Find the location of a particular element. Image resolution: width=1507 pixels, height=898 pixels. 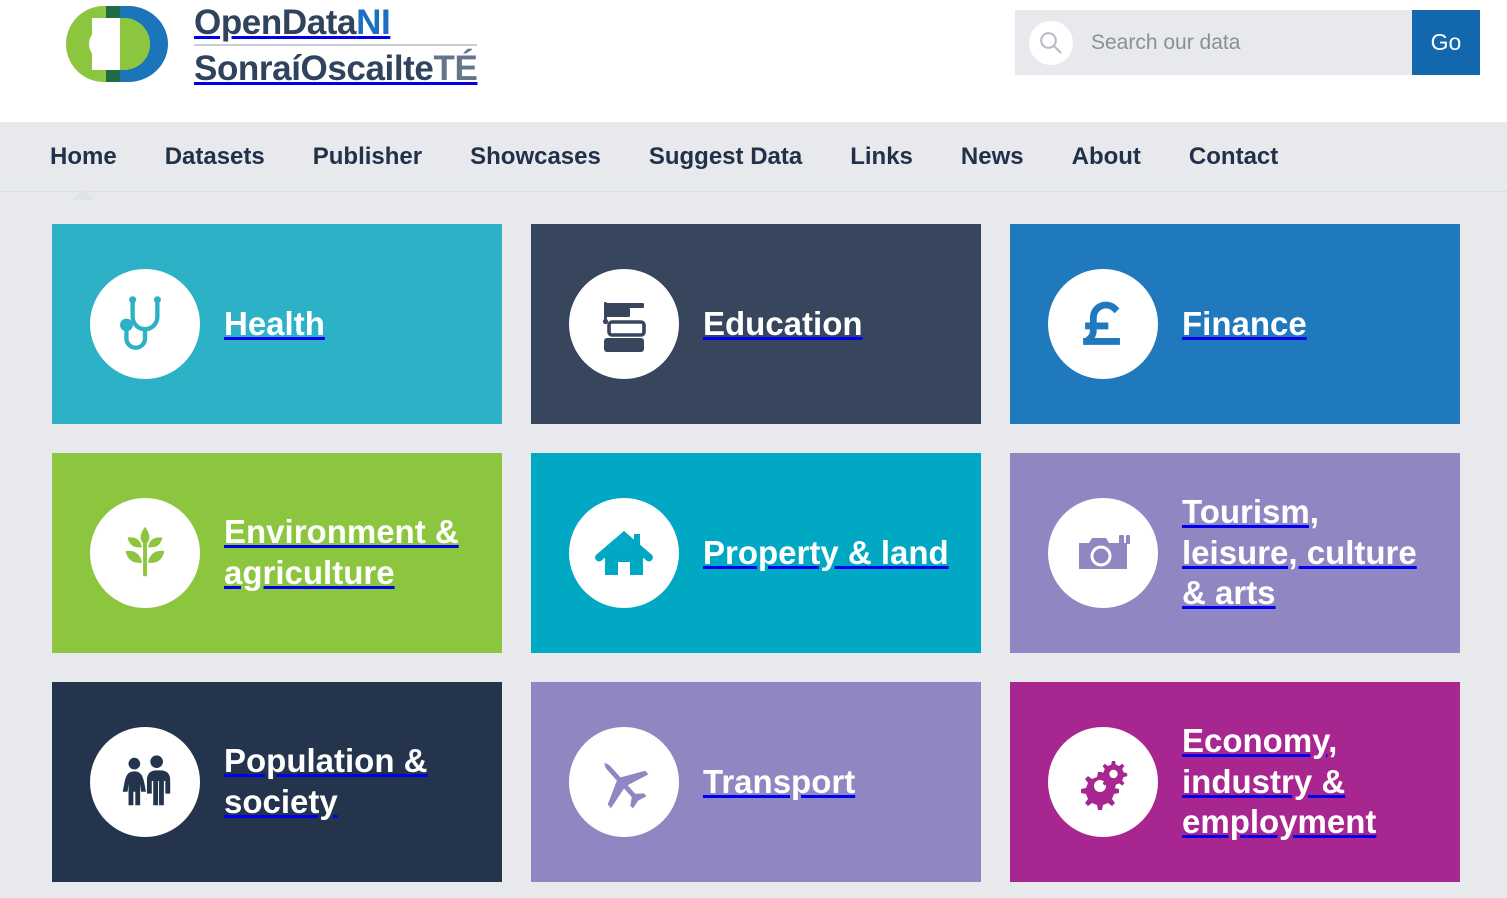

nav-item-about: About is located at coordinates (1106, 157).